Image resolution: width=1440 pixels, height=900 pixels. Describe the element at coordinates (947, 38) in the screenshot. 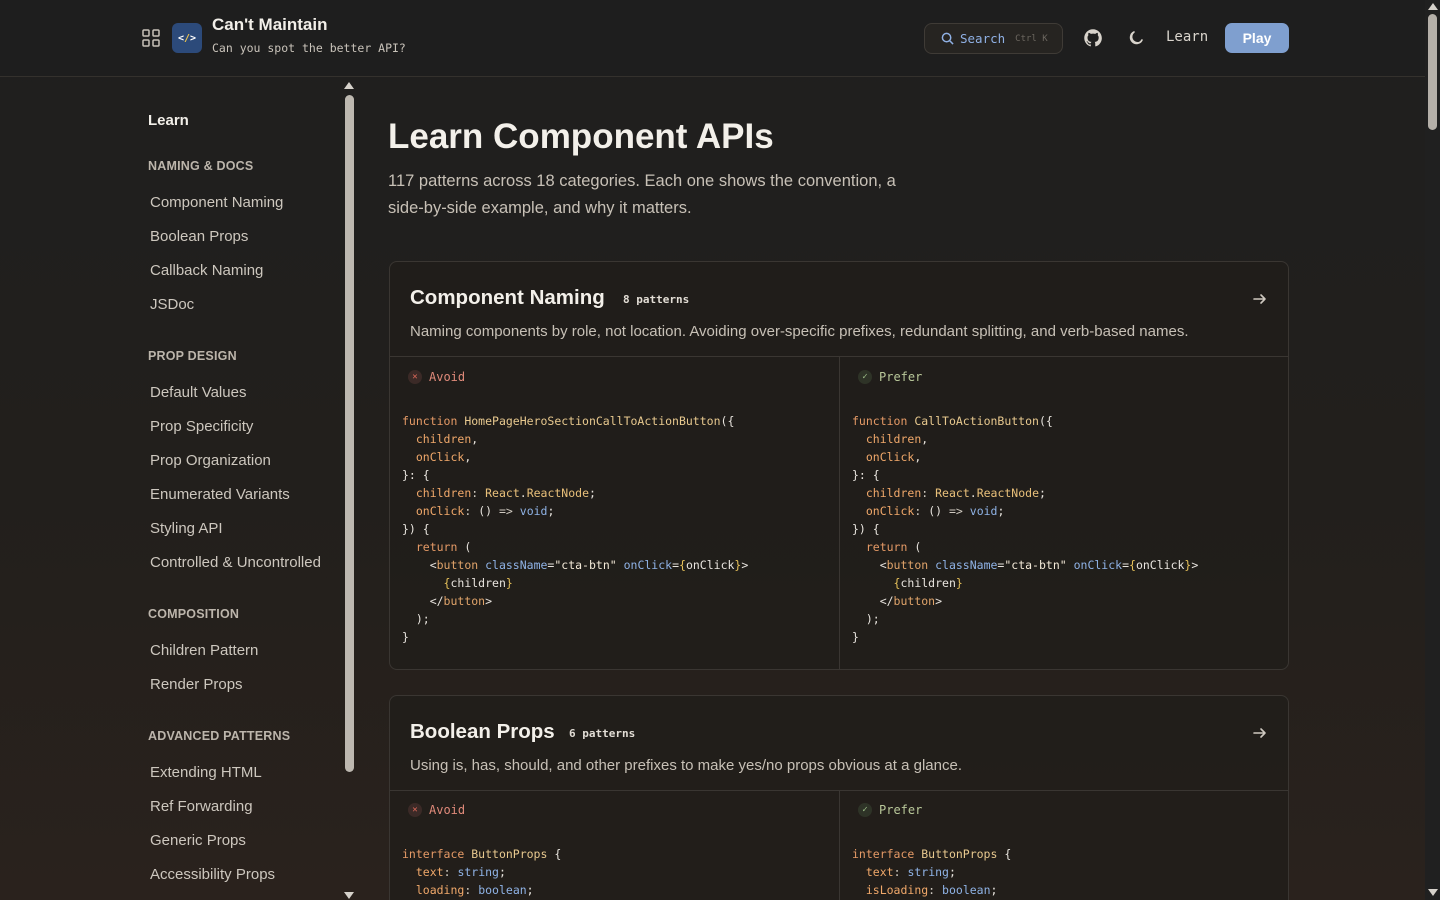

I see `search-icon` at that location.